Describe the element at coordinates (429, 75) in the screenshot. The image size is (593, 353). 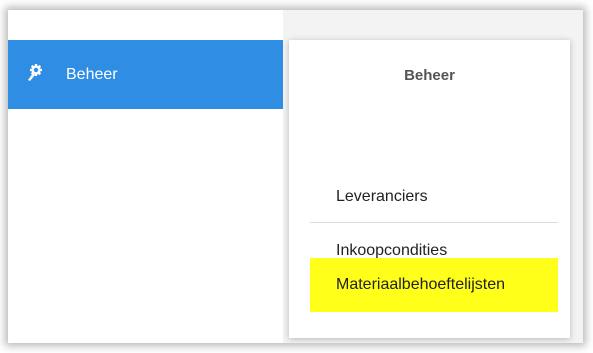
I see `submenu-title: Beheer` at that location.